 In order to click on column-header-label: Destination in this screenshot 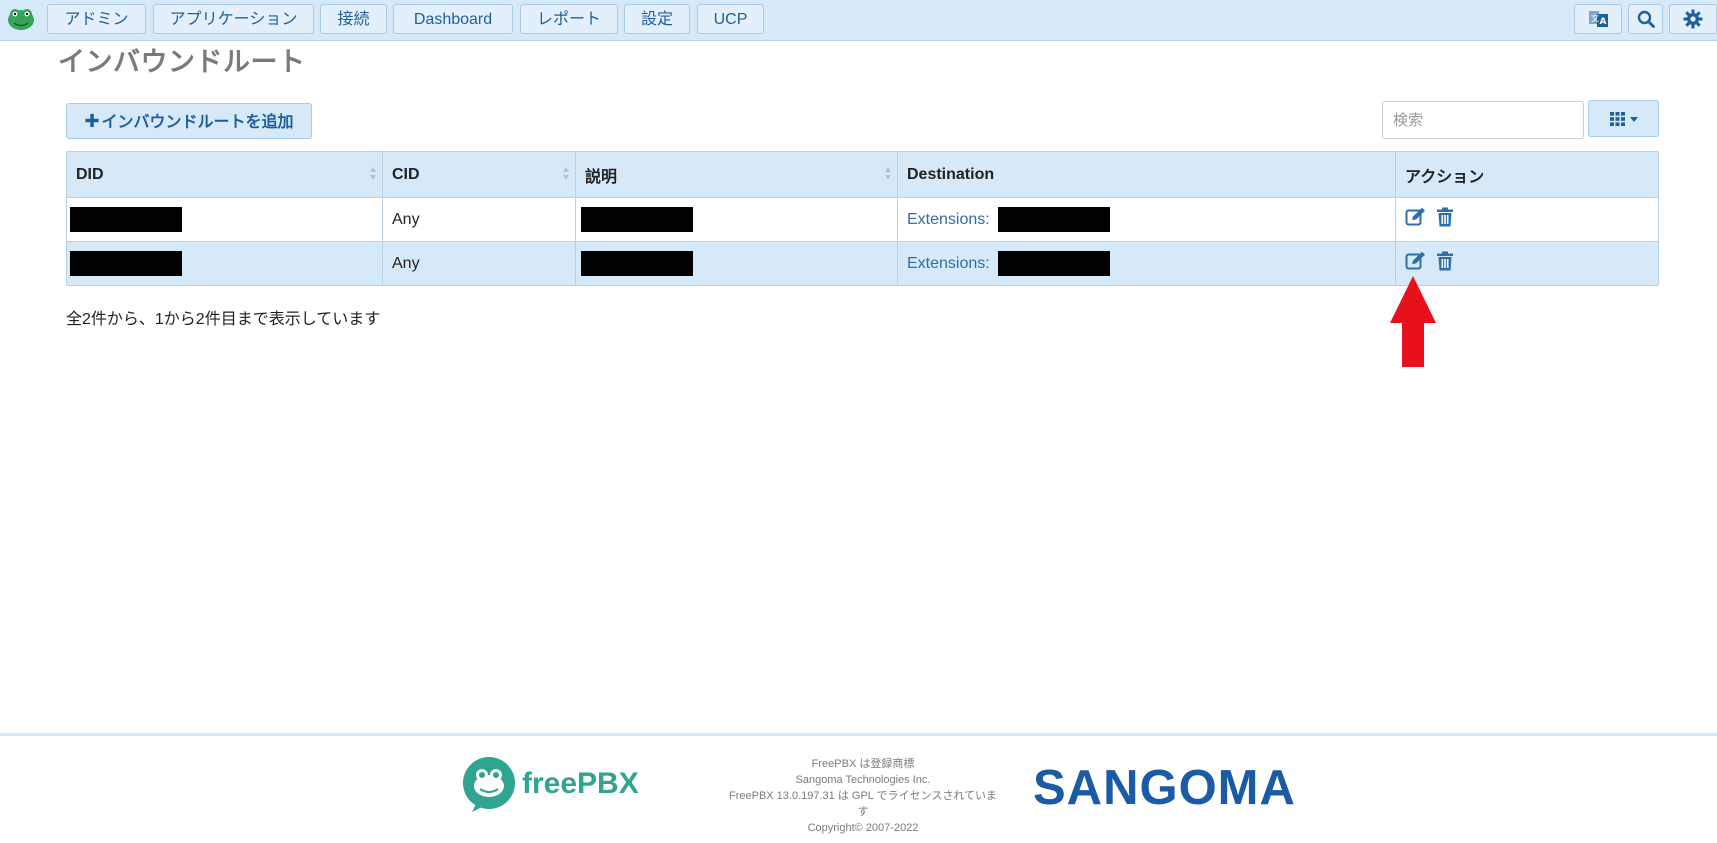, I will do `click(951, 174)`.